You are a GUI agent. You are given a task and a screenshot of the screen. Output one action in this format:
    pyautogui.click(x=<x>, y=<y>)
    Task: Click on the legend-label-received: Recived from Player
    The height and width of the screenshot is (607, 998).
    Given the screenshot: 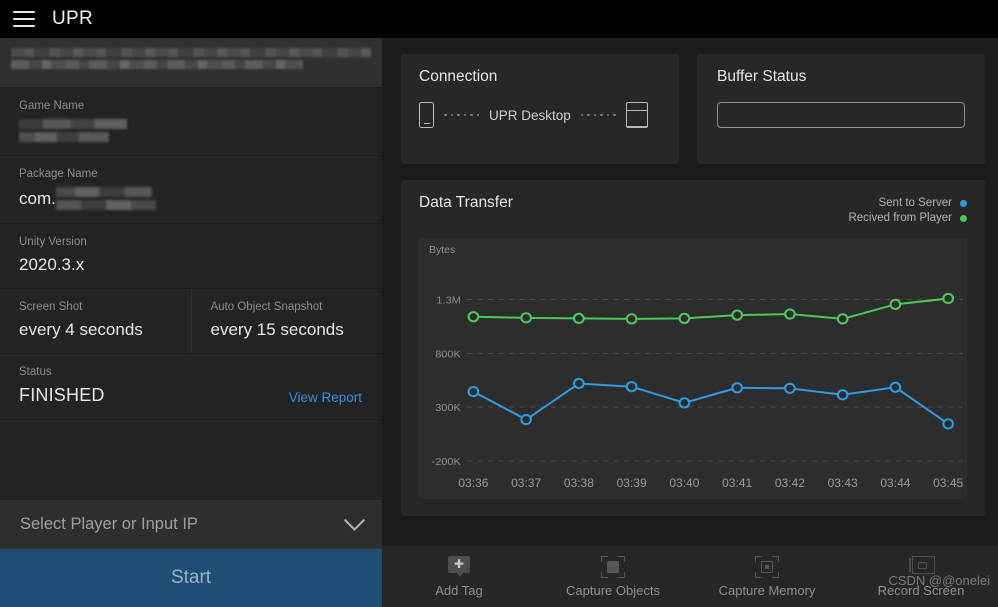 What is the action you would take?
    pyautogui.click(x=900, y=218)
    